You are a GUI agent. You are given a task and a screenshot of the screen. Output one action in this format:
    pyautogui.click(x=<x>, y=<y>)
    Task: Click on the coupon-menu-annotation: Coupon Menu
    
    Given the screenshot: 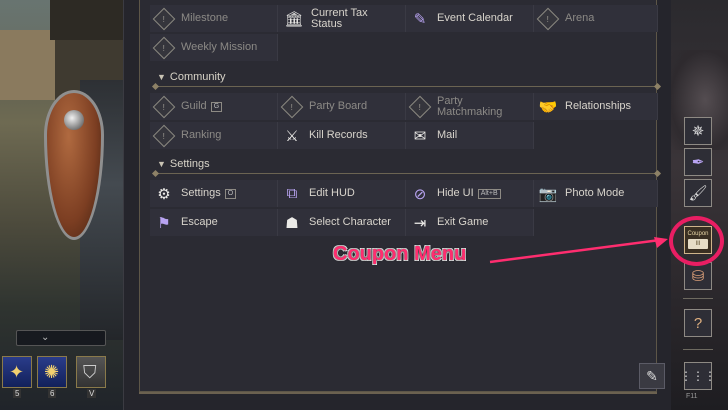 What is the action you would take?
    pyautogui.click(x=400, y=254)
    